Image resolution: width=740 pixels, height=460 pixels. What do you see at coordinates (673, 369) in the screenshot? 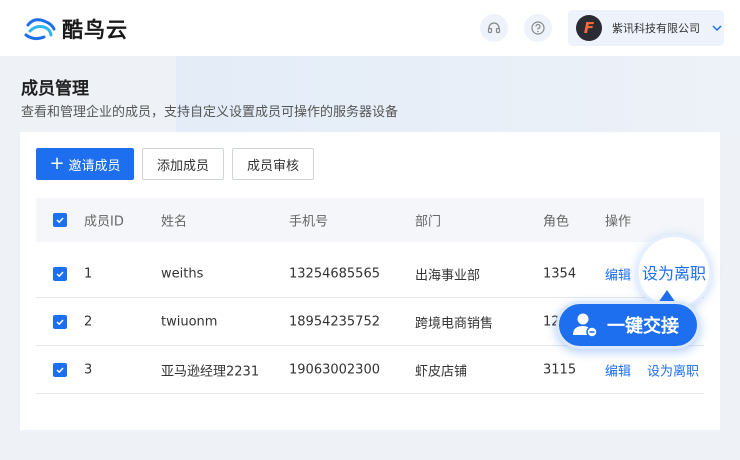
I see `set-leave-link: 设为离职` at bounding box center [673, 369].